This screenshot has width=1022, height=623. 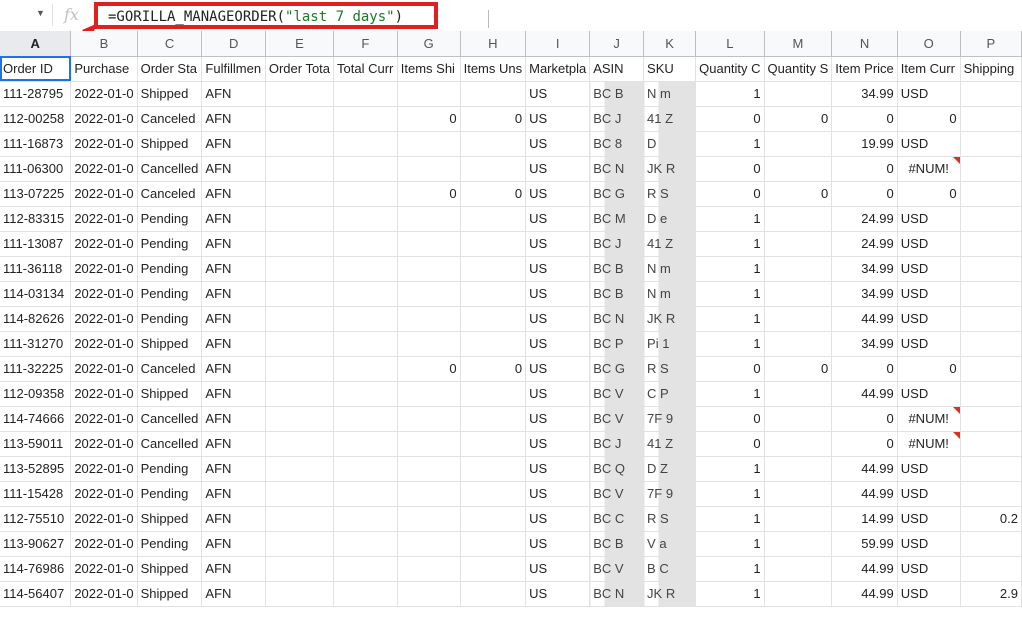 What do you see at coordinates (670, 594) in the screenshot?
I see `cell: JK R` at bounding box center [670, 594].